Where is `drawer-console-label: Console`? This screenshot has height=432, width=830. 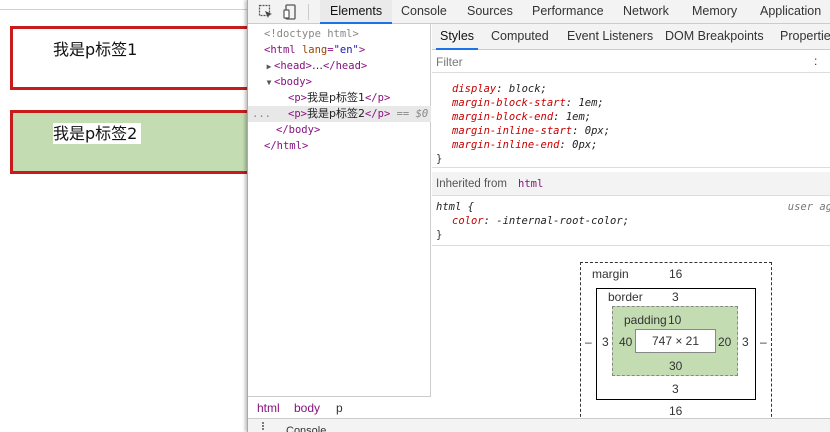
drawer-console-label: Console is located at coordinates (306, 428).